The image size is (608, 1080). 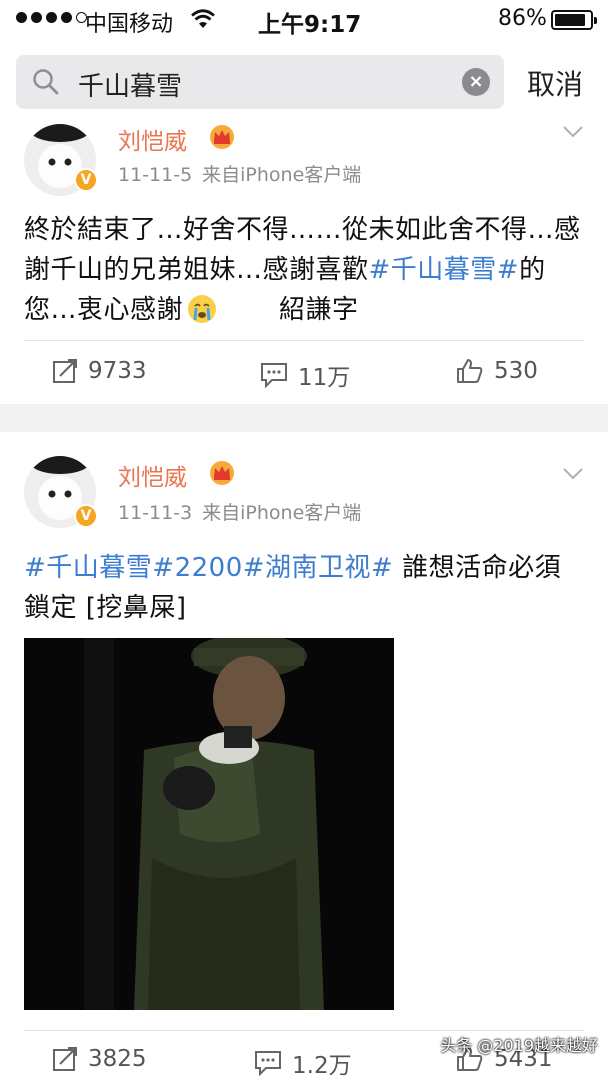 I want to click on crying-emoji-icon, so click(x=202, y=309).